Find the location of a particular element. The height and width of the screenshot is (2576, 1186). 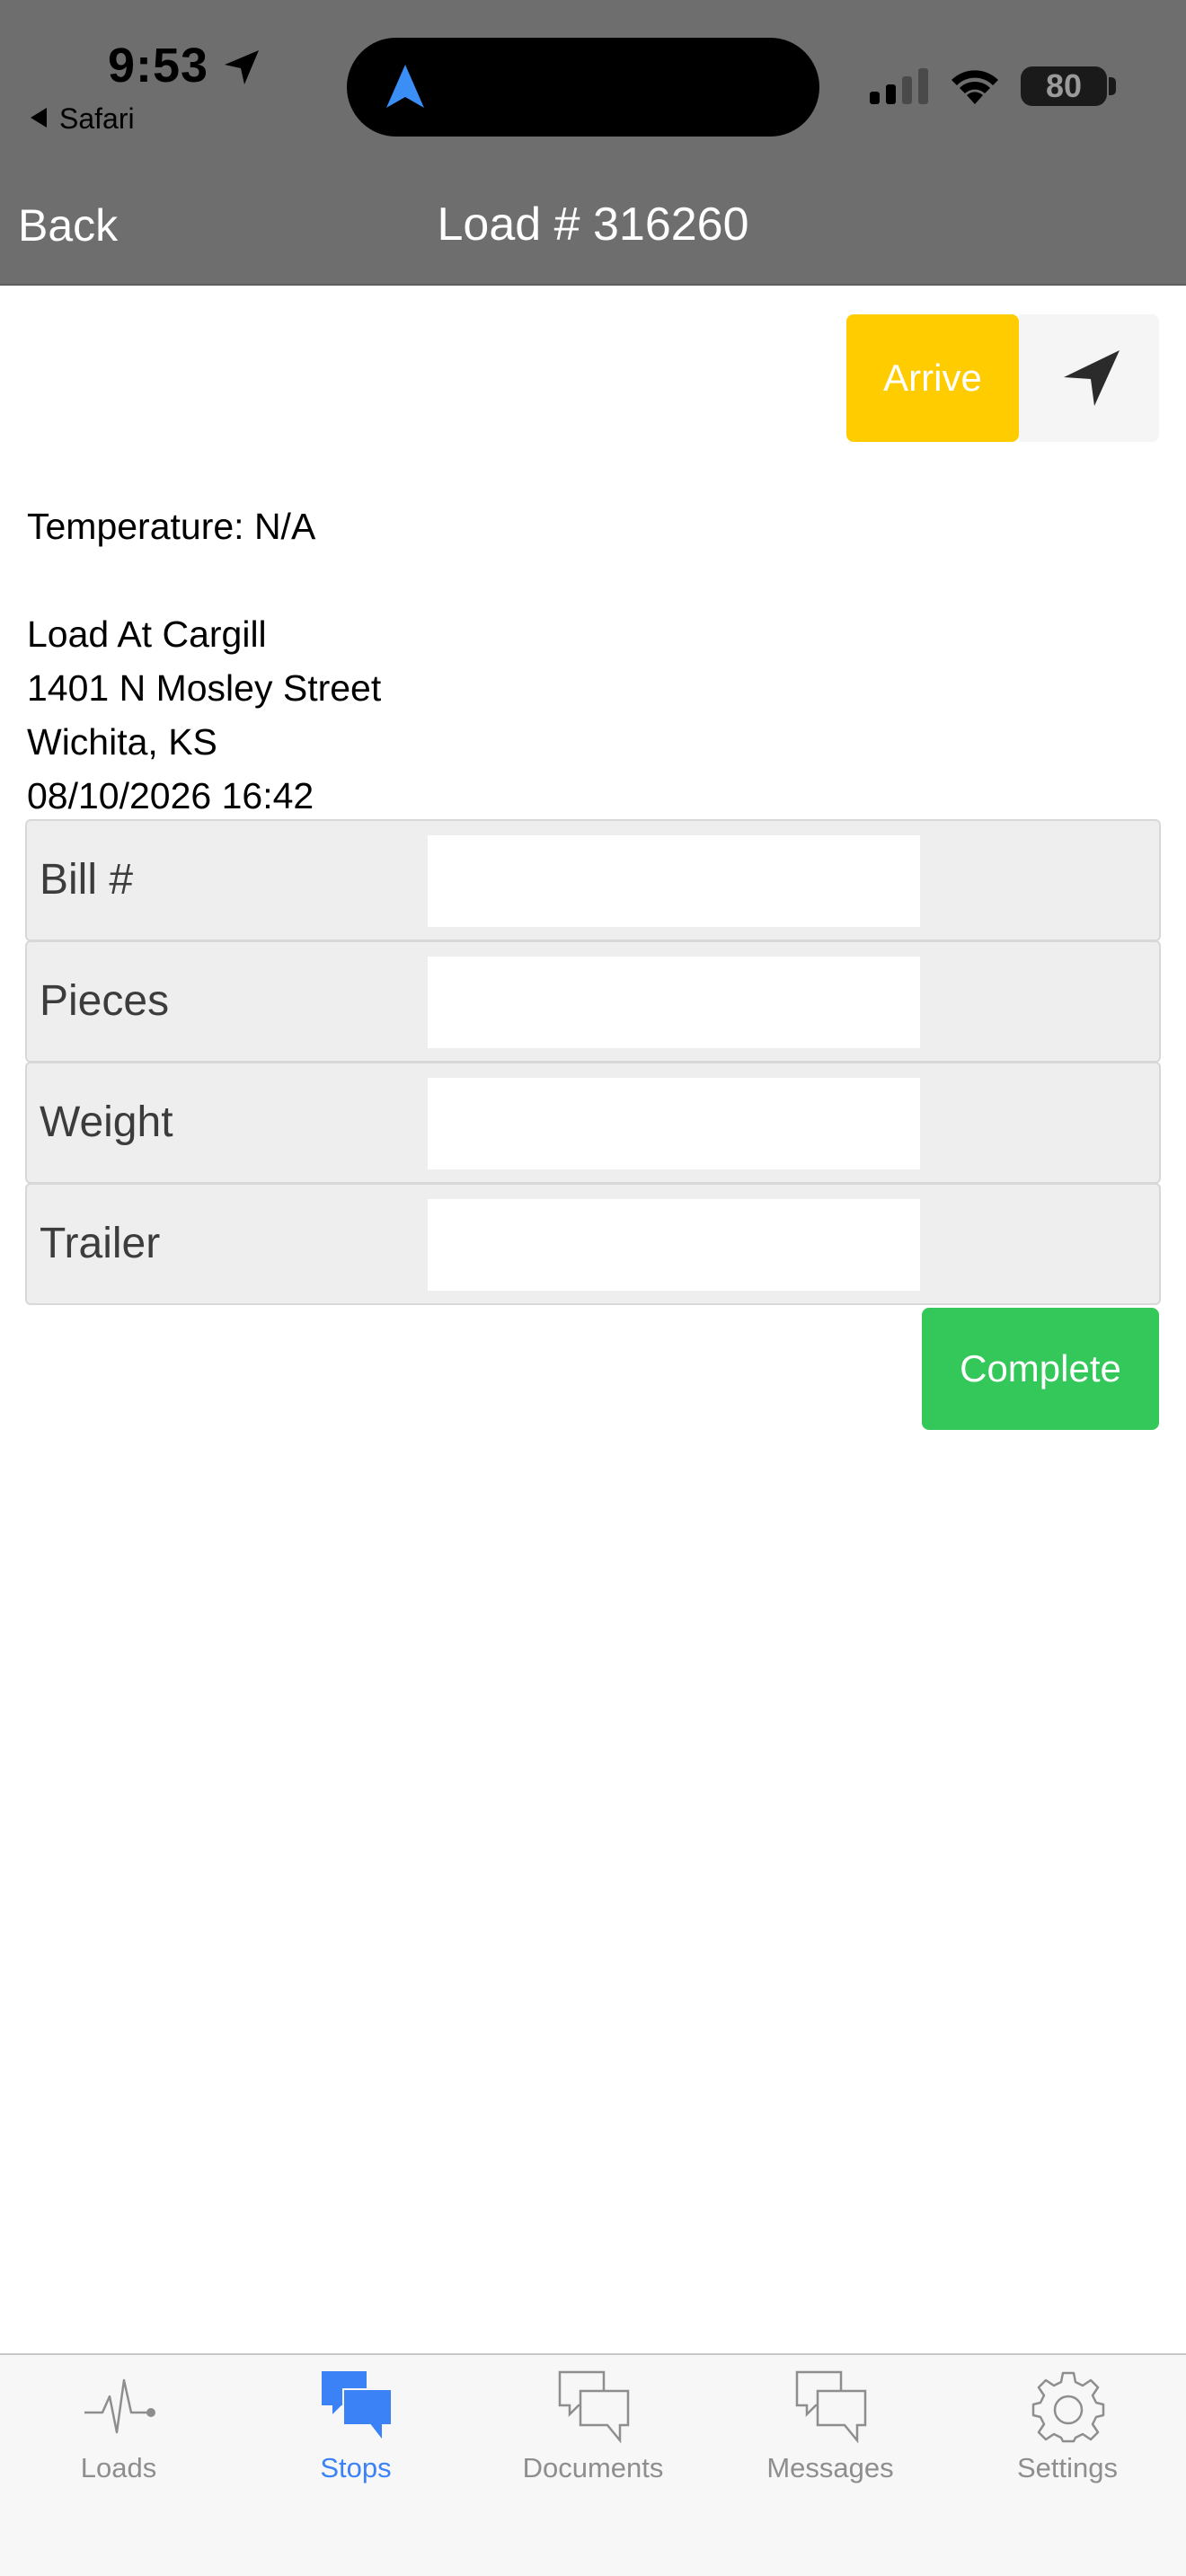

dynamic-island is located at coordinates (583, 87).